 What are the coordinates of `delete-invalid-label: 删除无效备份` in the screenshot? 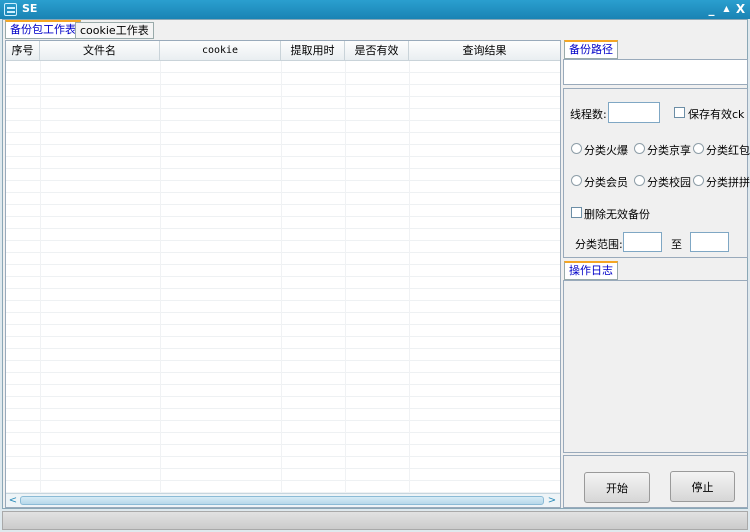 It's located at (617, 214).